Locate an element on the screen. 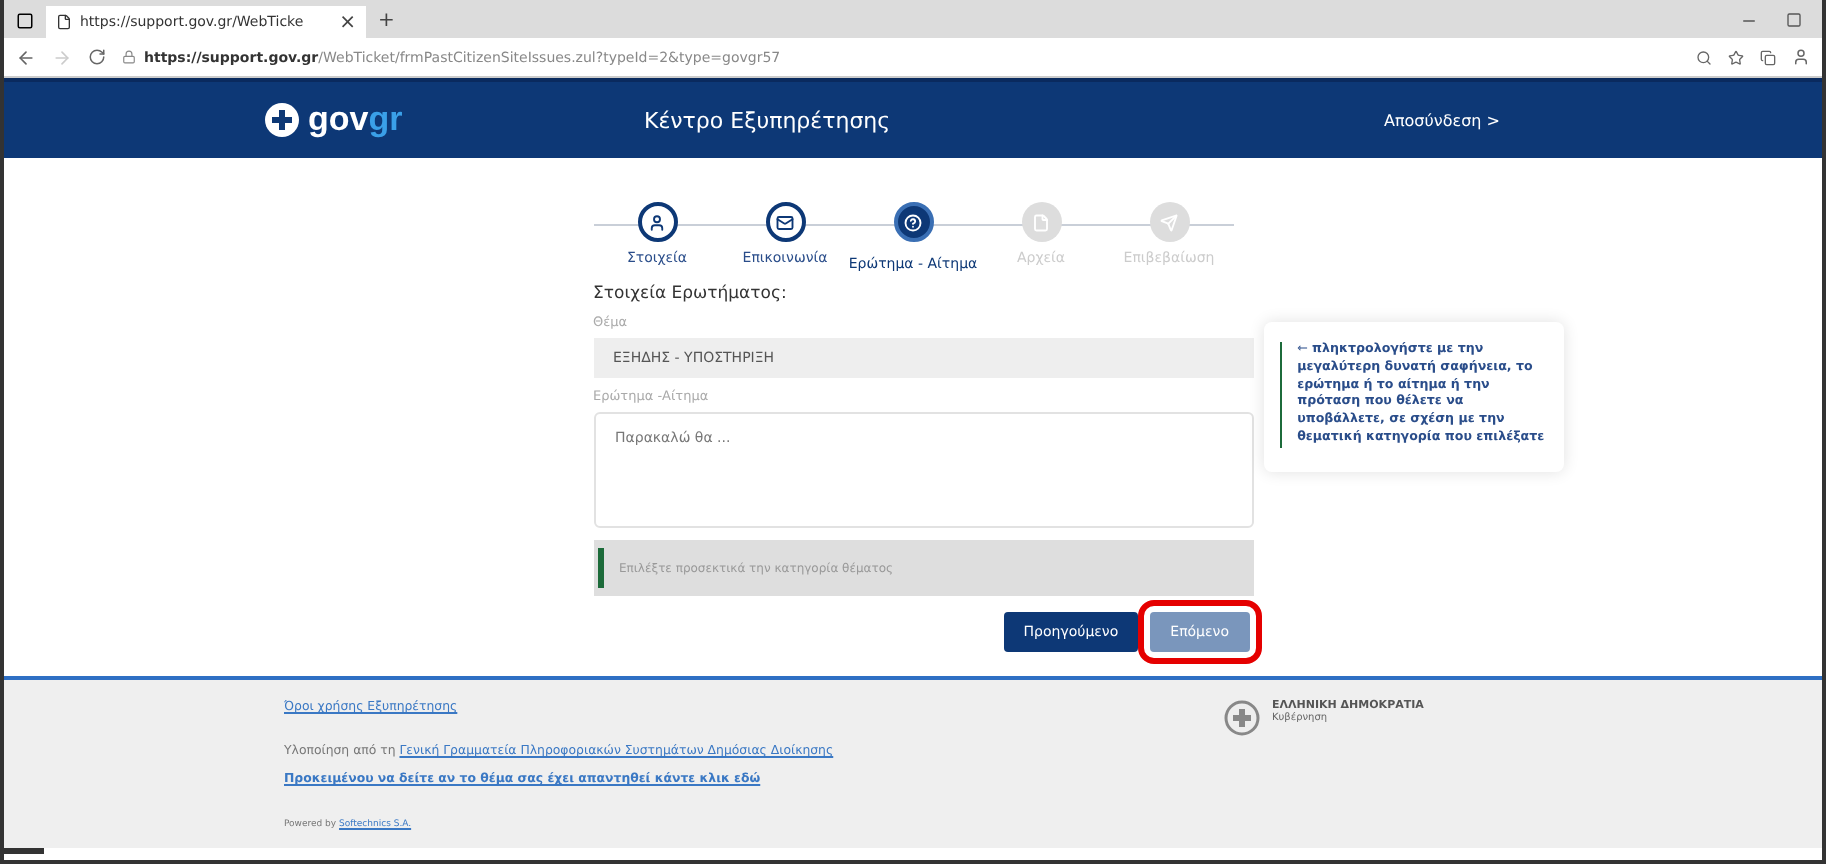  tab-close-button: × is located at coordinates (347, 22).